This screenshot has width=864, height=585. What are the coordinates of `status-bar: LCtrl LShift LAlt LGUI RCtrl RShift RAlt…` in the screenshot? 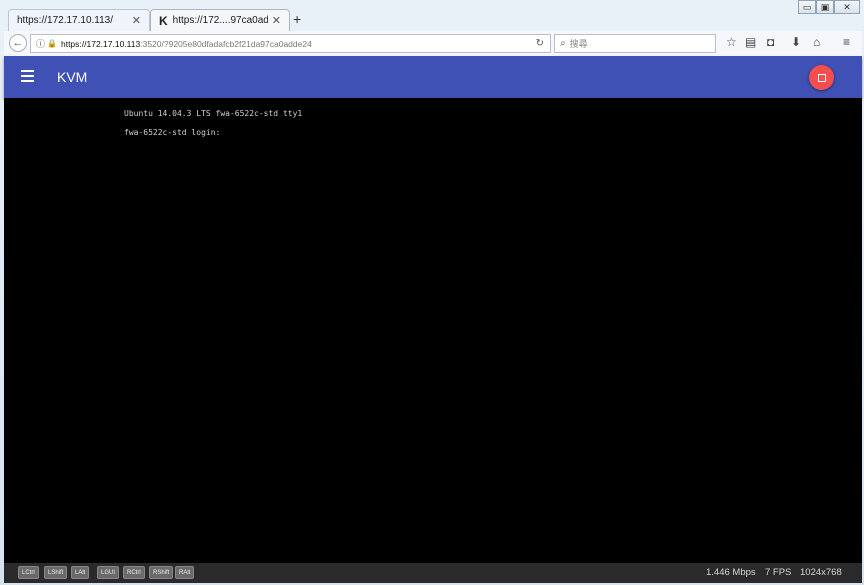 It's located at (433, 573).